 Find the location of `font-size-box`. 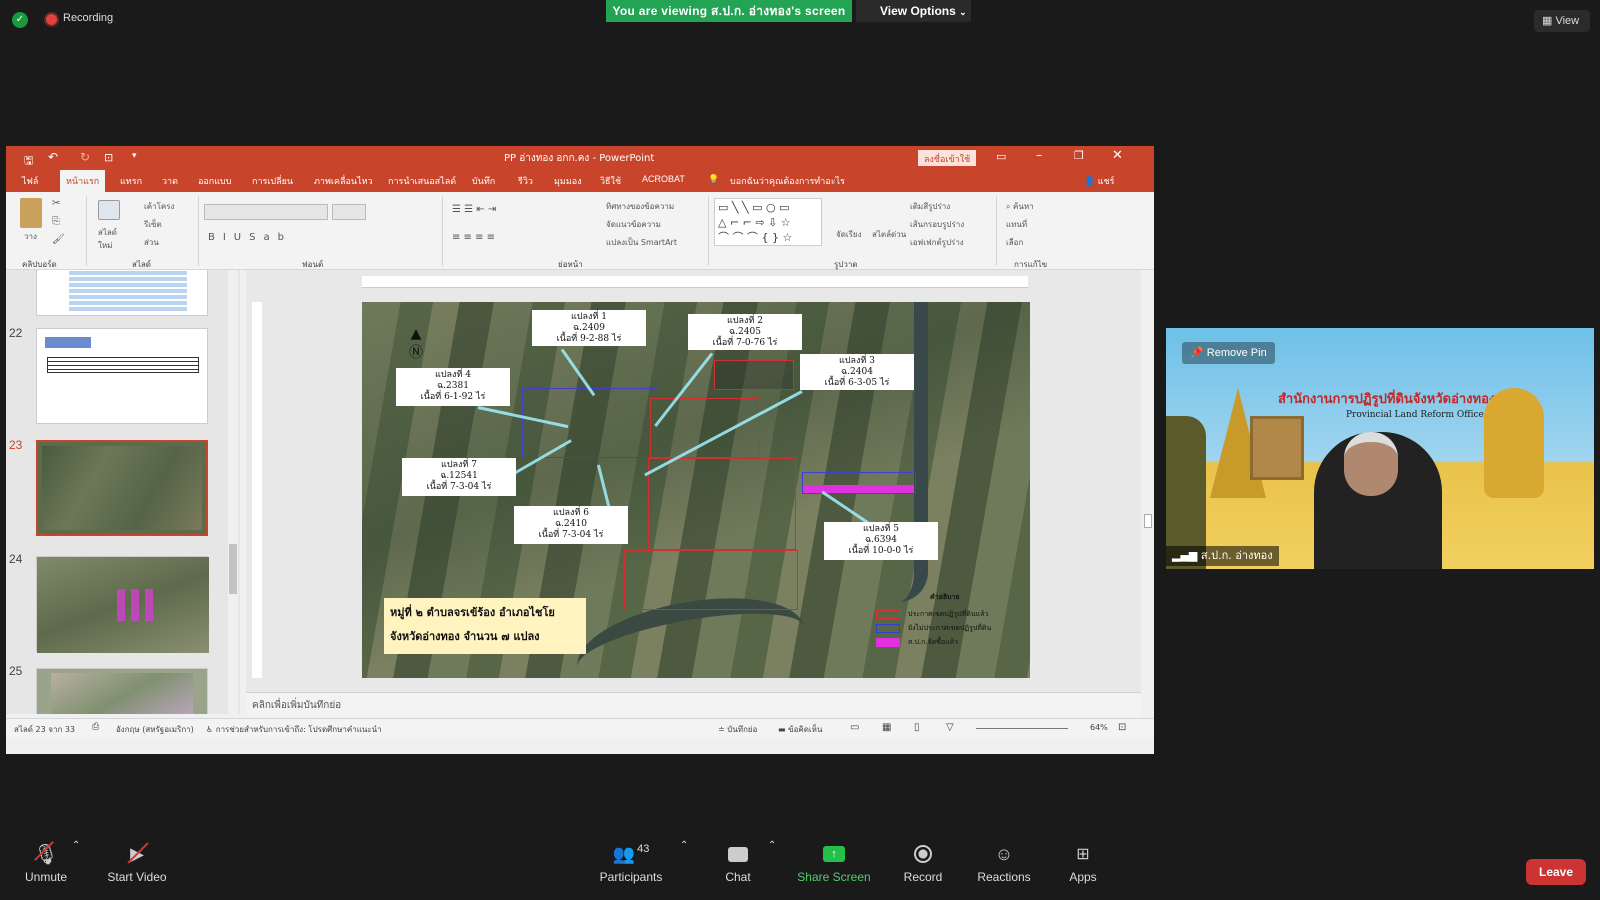

font-size-box is located at coordinates (349, 212).